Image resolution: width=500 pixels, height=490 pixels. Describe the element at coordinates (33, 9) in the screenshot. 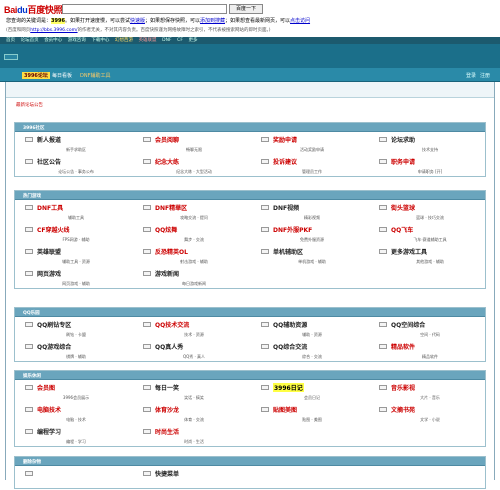

I see `baidu-logo: Baidu百度快照` at that location.